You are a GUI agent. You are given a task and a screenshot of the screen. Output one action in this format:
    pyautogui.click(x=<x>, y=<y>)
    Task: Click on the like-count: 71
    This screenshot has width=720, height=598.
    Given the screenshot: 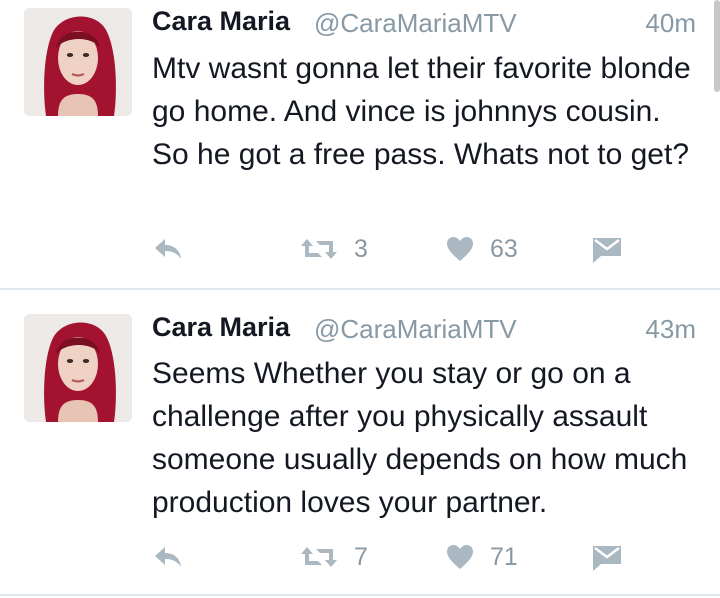 What is the action you would take?
    pyautogui.click(x=504, y=557)
    